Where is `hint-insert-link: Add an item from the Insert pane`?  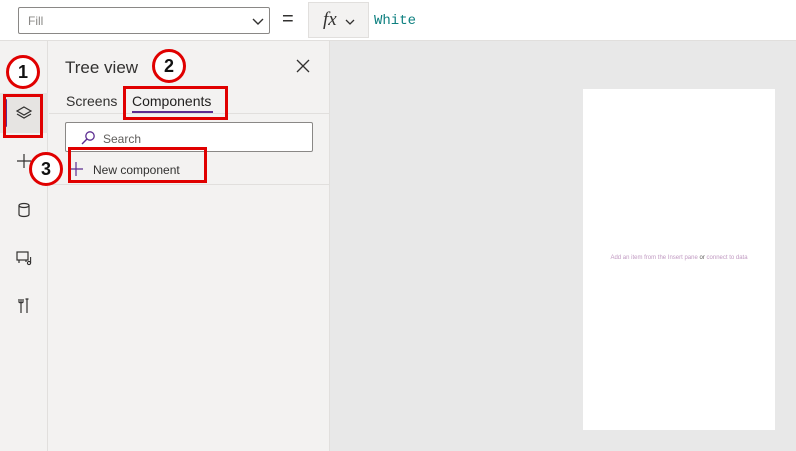 hint-insert-link: Add an item from the Insert pane is located at coordinates (653, 258).